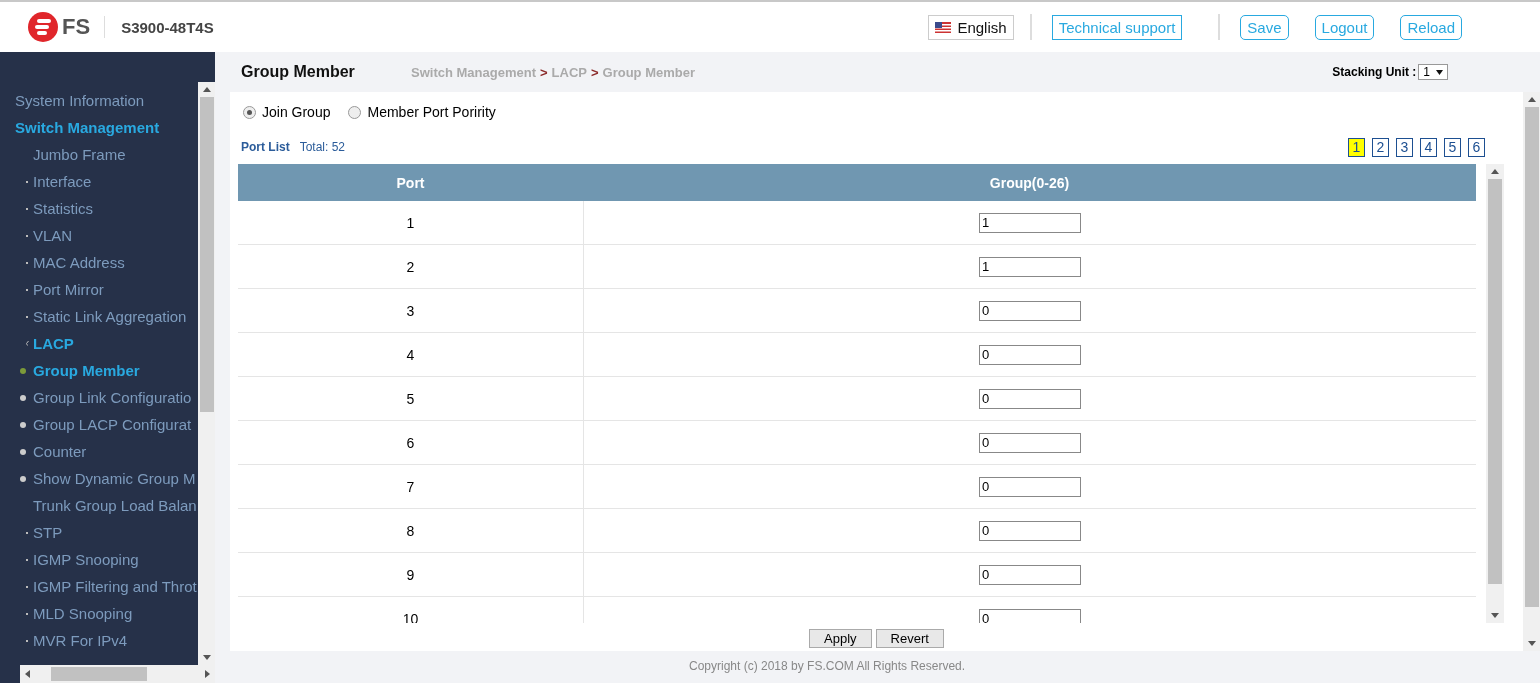  What do you see at coordinates (410, 310) in the screenshot?
I see `port-cell: 3` at bounding box center [410, 310].